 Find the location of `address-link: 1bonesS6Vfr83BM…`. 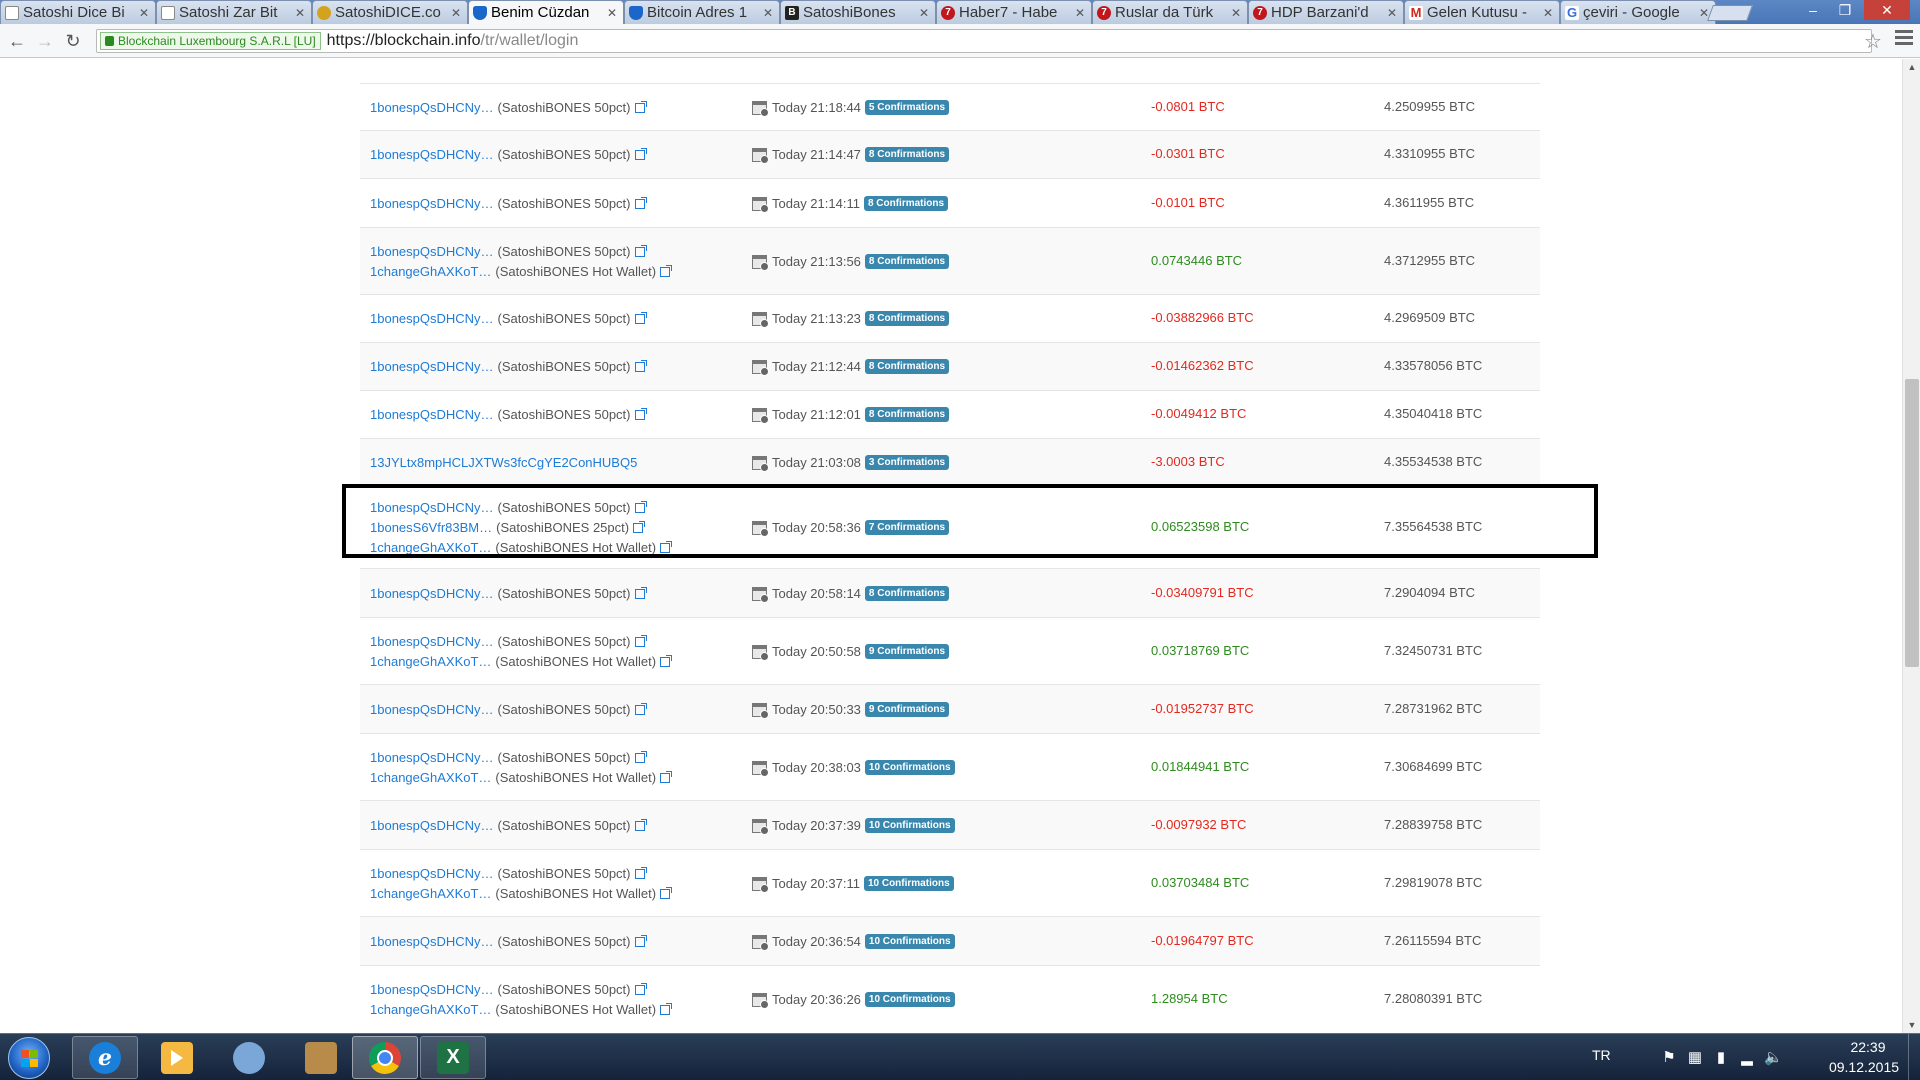

address-link: 1bonesS6Vfr83BM… is located at coordinates (431, 527).